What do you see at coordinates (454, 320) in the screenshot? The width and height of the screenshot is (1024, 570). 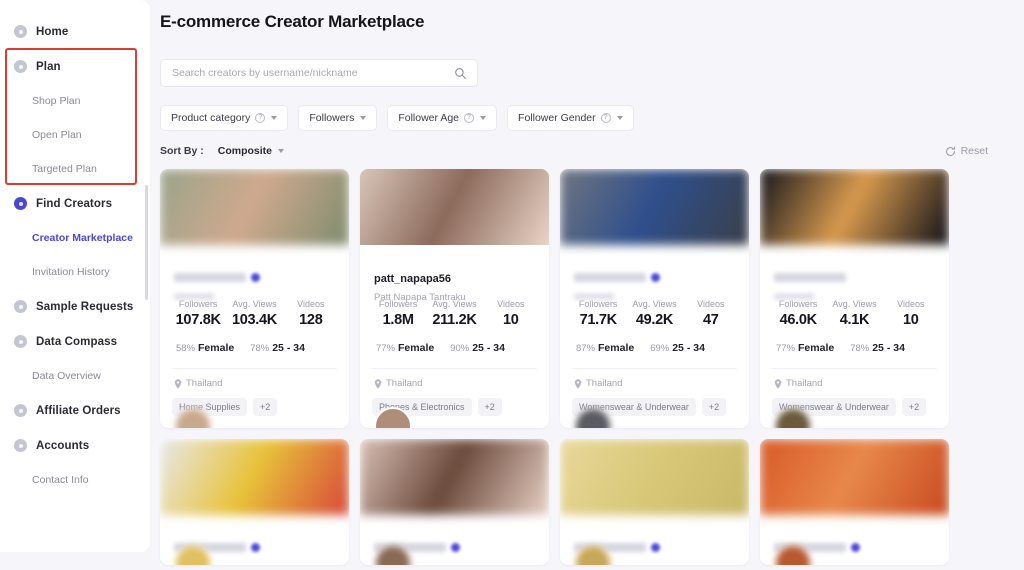 I see `stat-value: 211.2K` at bounding box center [454, 320].